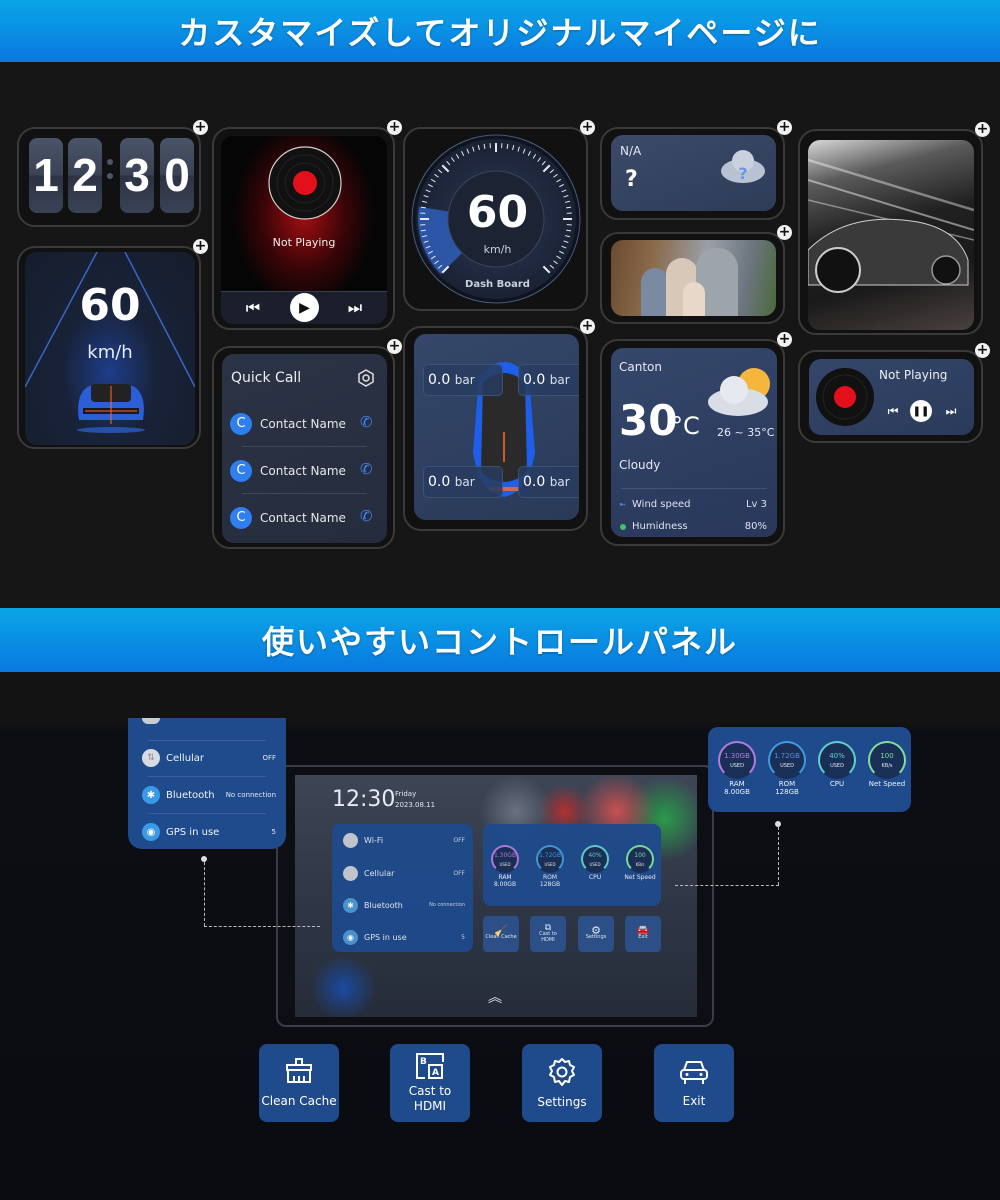  What do you see at coordinates (596, 937) in the screenshot?
I see `button-label: Settings` at bounding box center [596, 937].